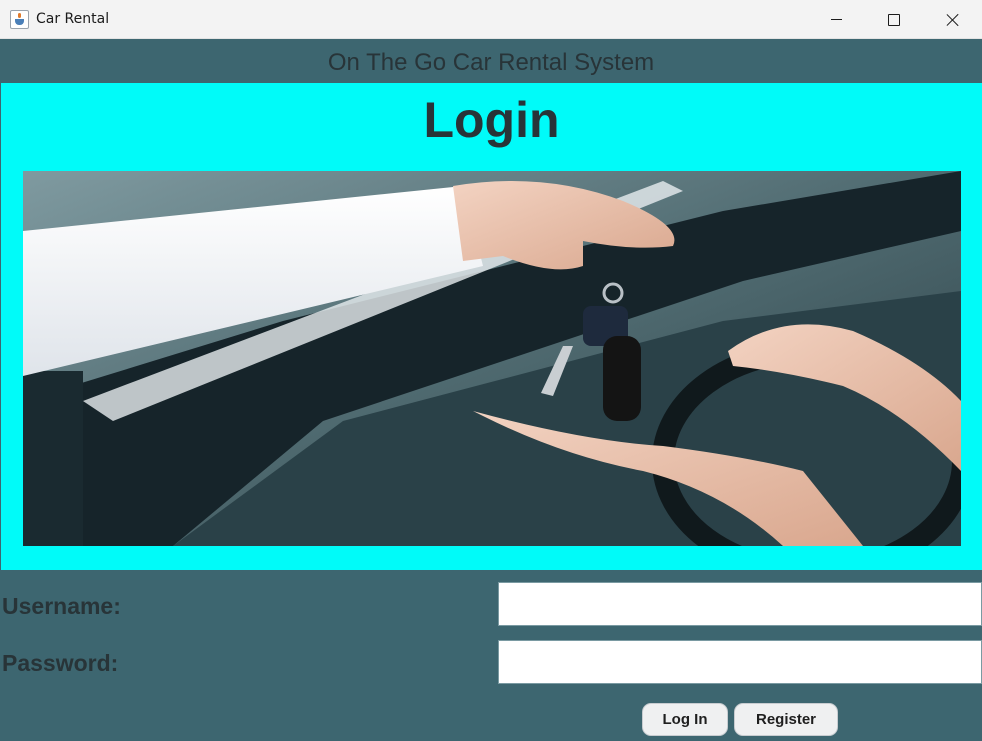 The image size is (982, 741). What do you see at coordinates (685, 719) in the screenshot?
I see `login-button: Log In` at bounding box center [685, 719].